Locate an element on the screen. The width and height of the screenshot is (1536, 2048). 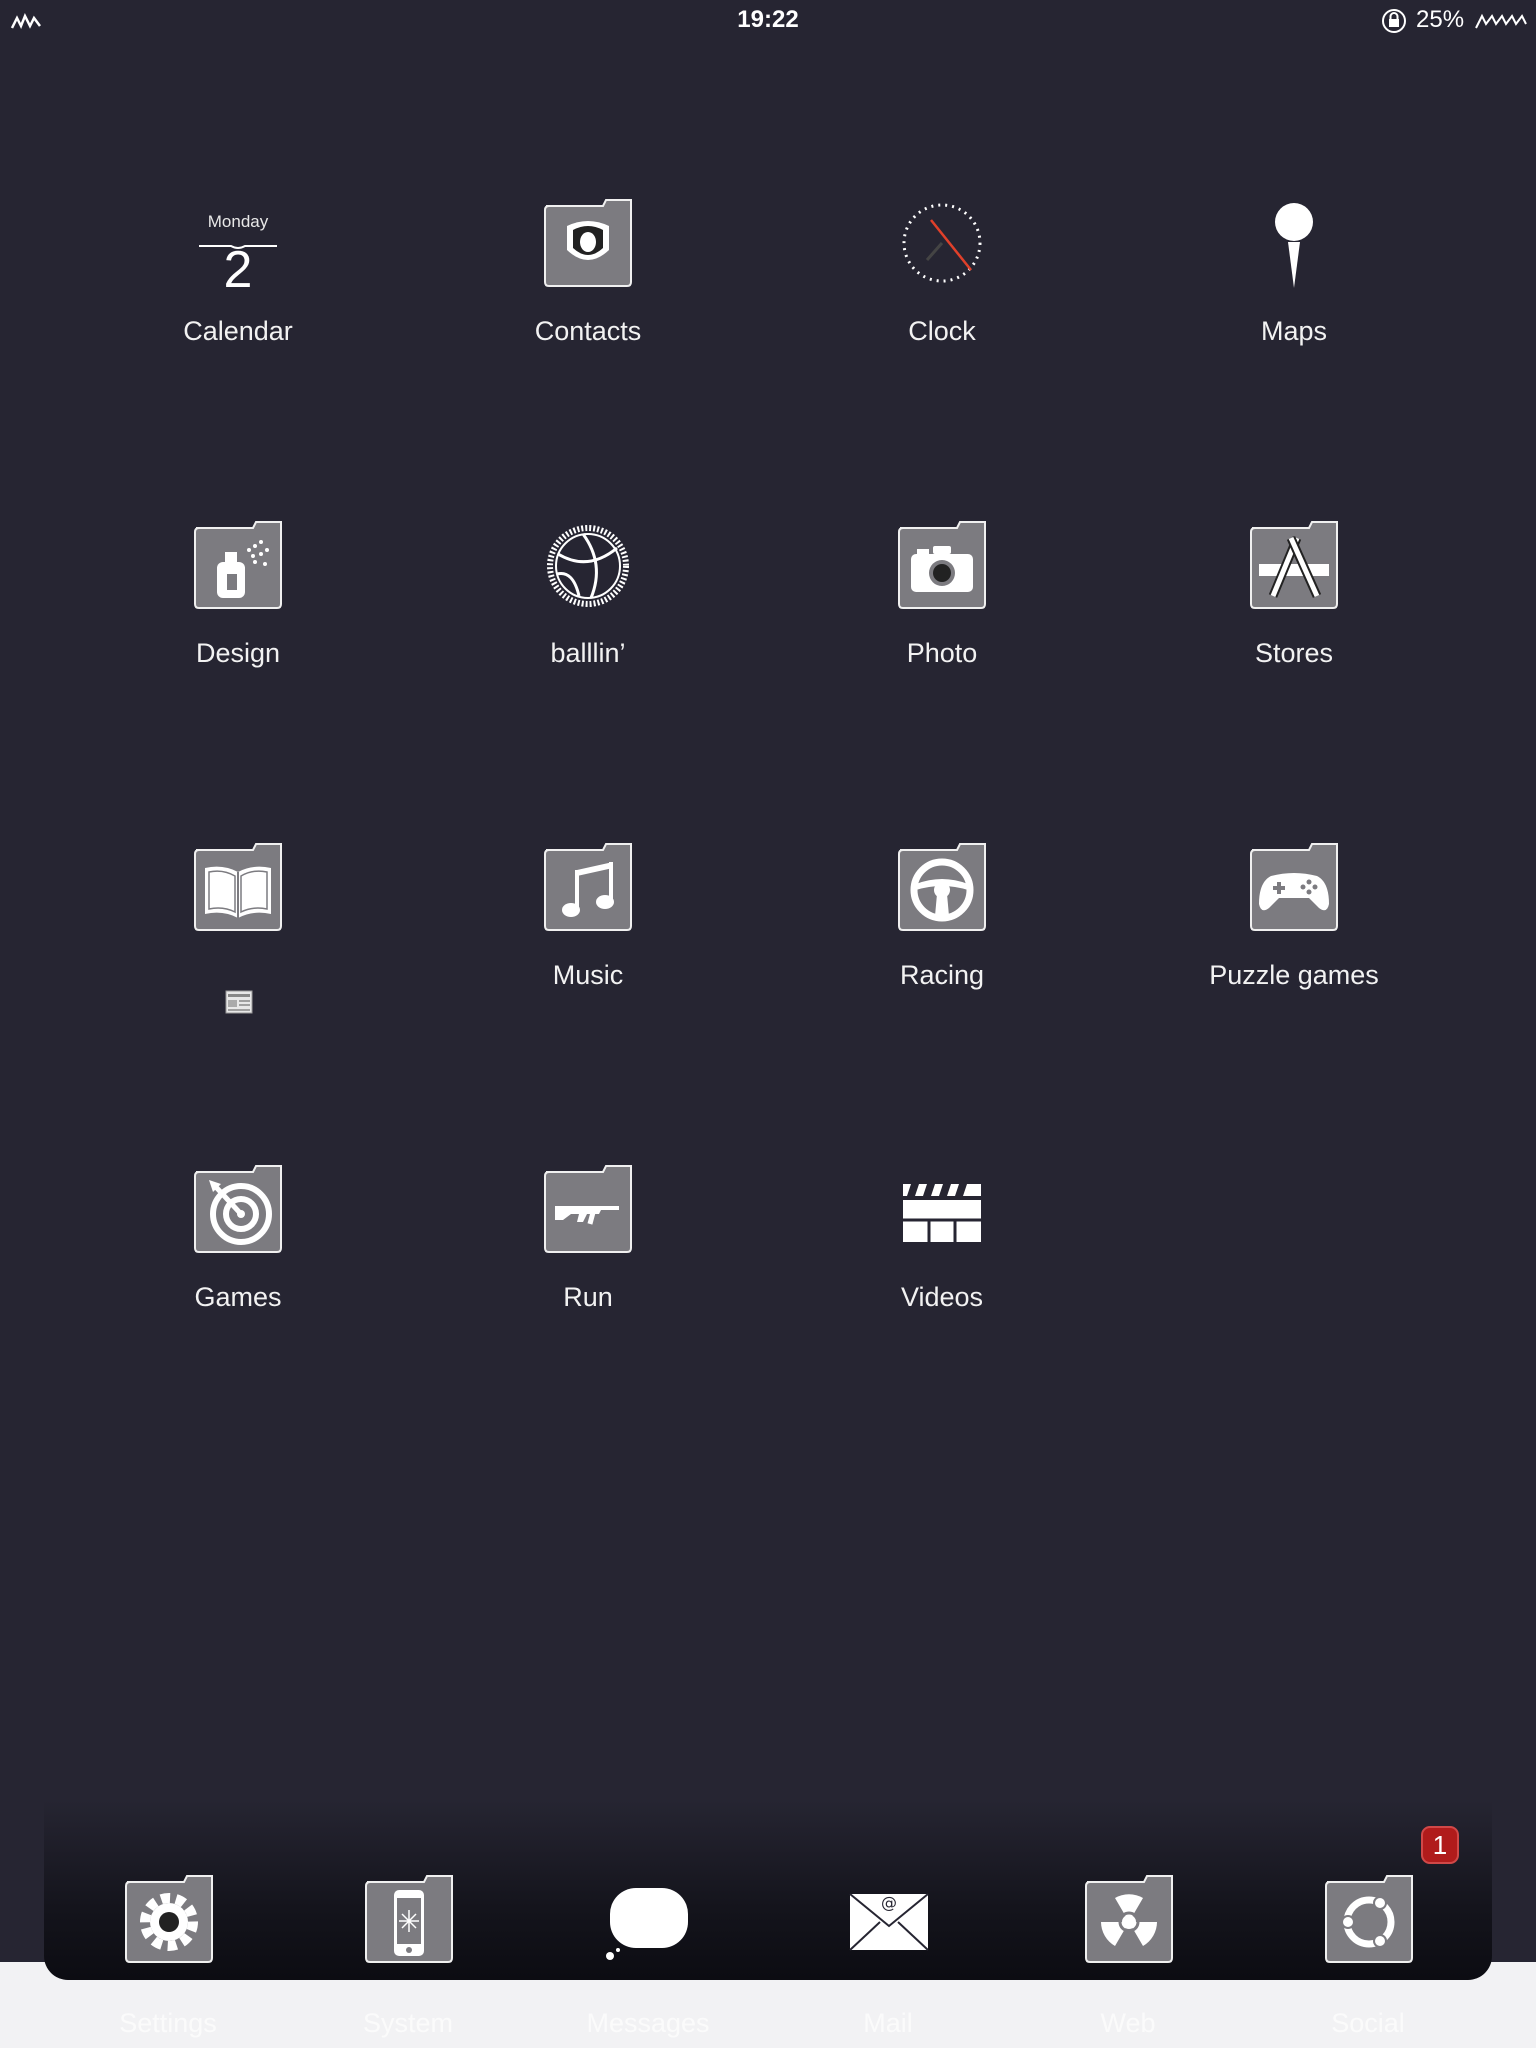
app-label: Puzzle games is located at coordinates (1294, 975).